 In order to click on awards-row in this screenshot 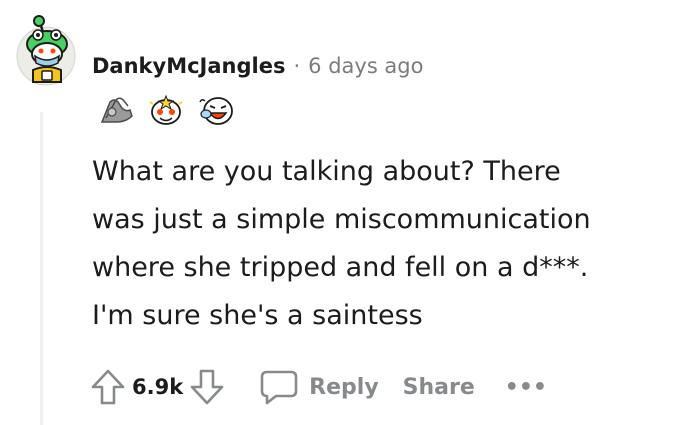, I will do `click(166, 110)`.